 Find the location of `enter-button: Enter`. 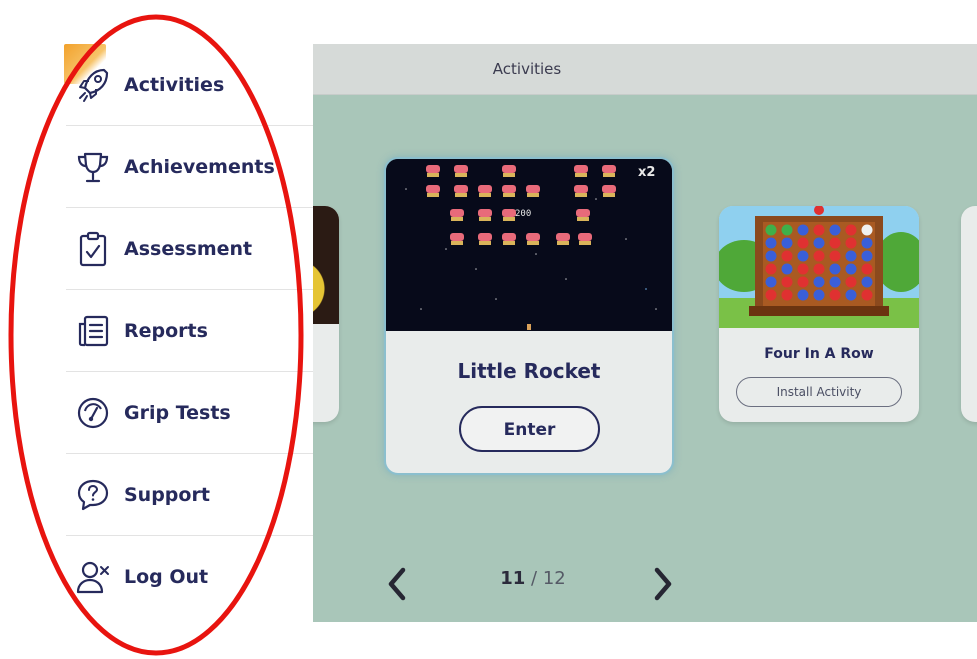

enter-button: Enter is located at coordinates (529, 429).